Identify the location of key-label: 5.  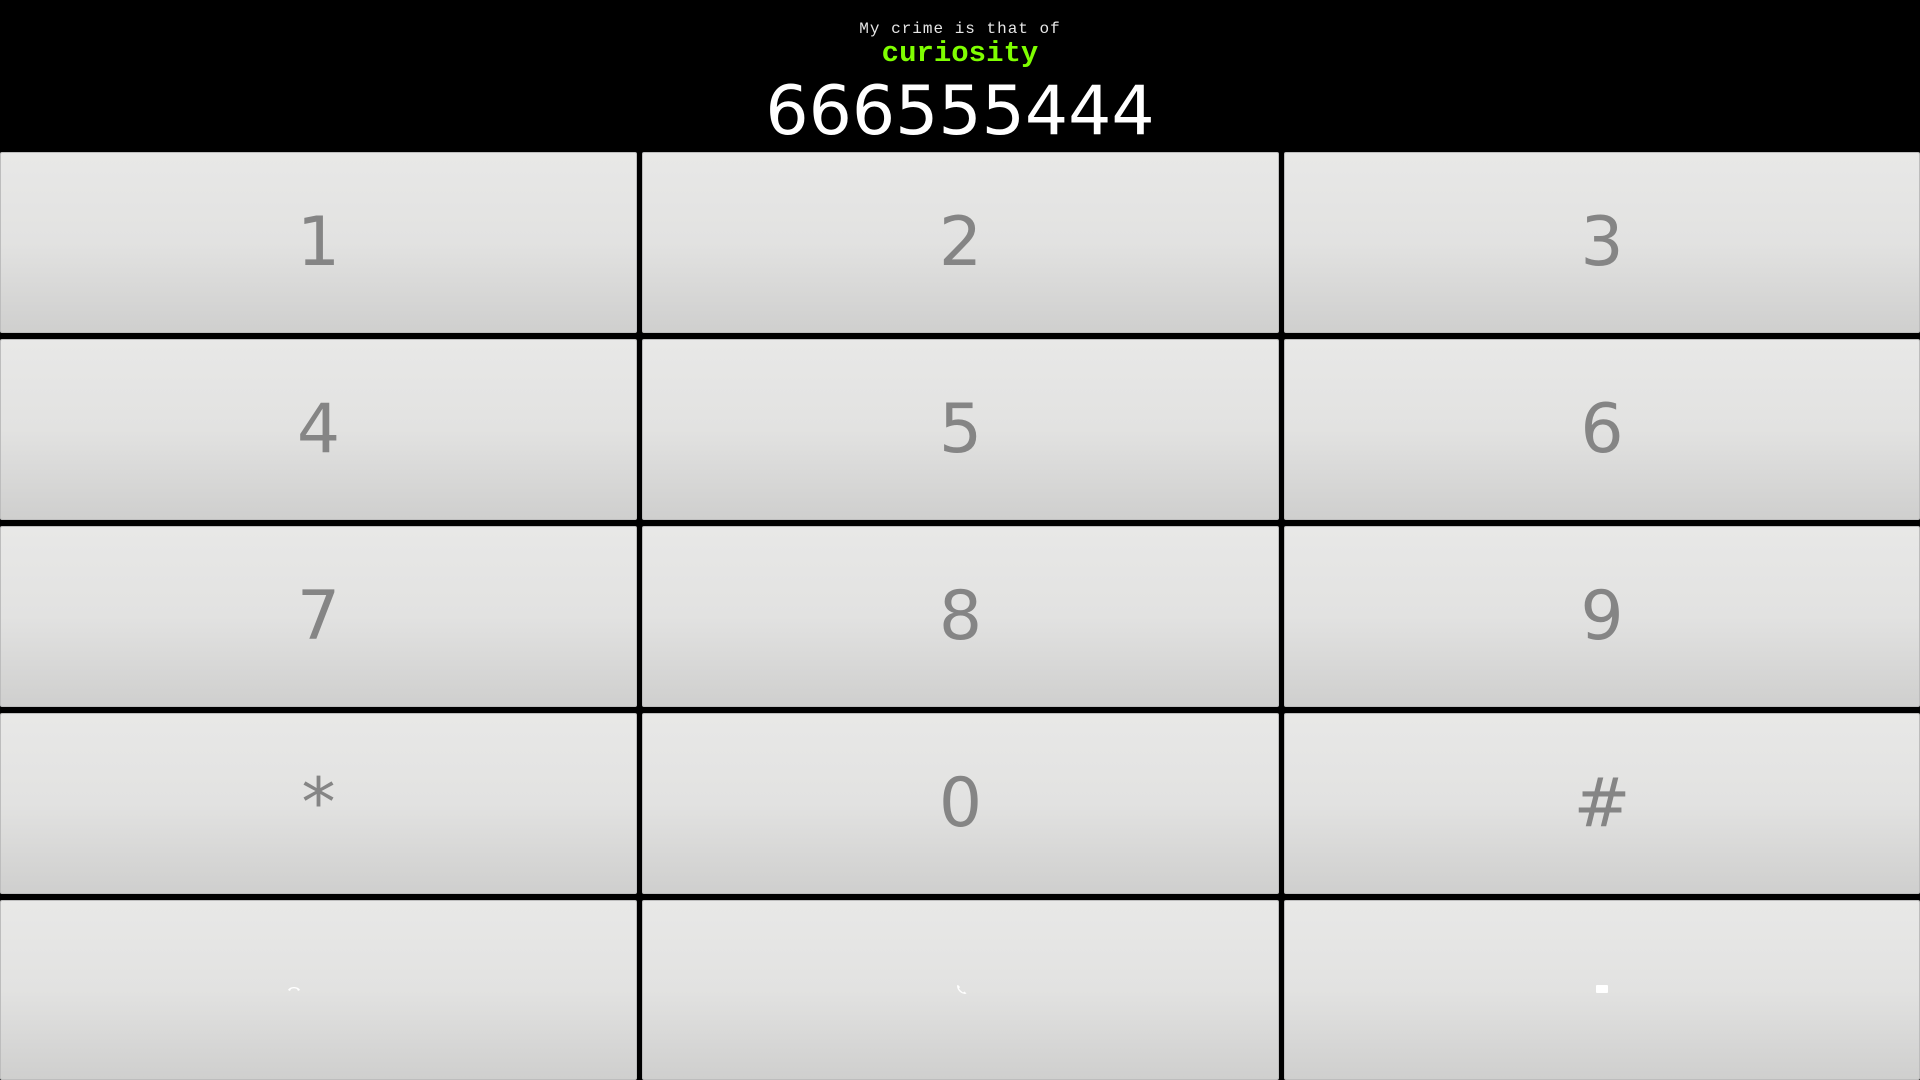
(960, 429).